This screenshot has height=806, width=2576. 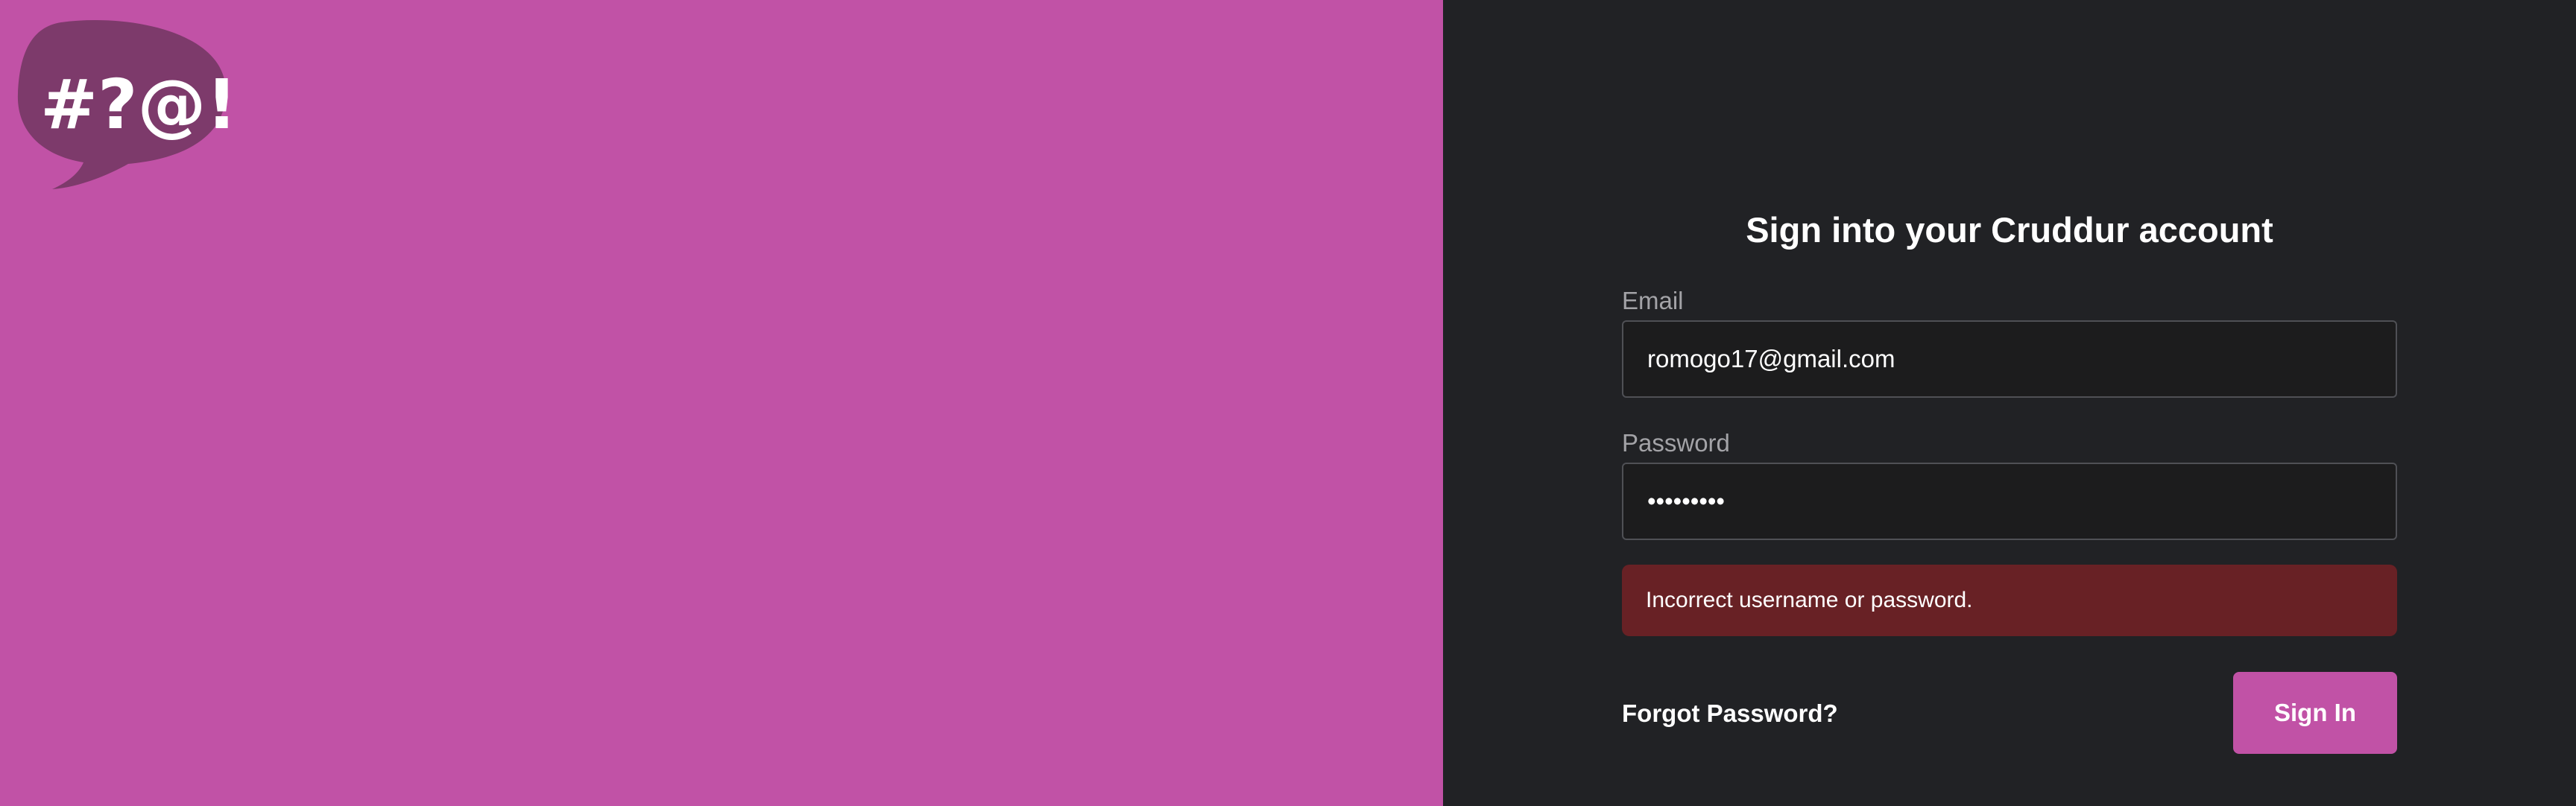 I want to click on email-label: Email, so click(x=1653, y=300).